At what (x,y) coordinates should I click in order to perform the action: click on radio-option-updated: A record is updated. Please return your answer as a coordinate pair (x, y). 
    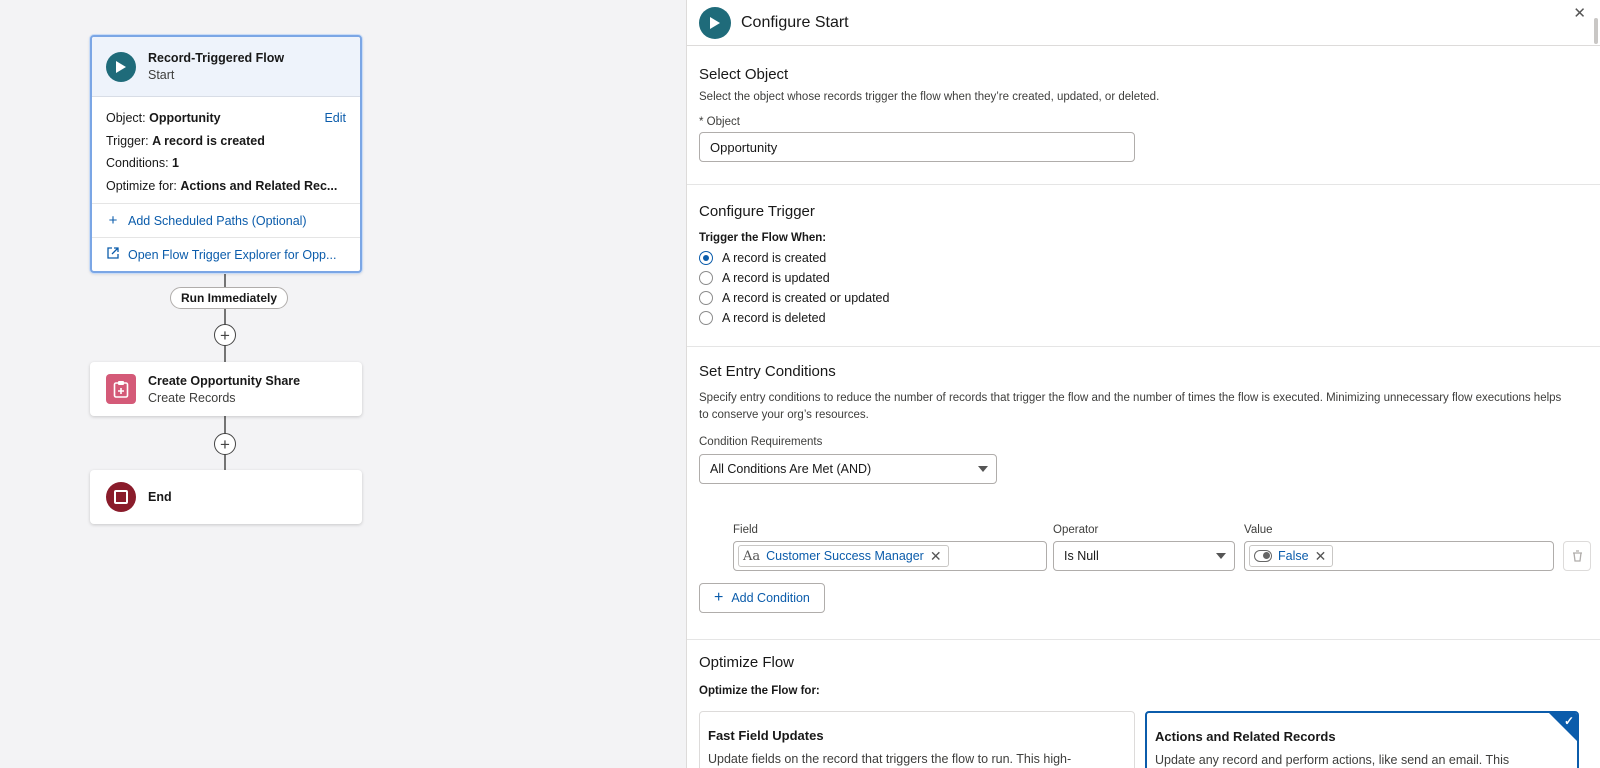
    Looking at the image, I should click on (1149, 278).